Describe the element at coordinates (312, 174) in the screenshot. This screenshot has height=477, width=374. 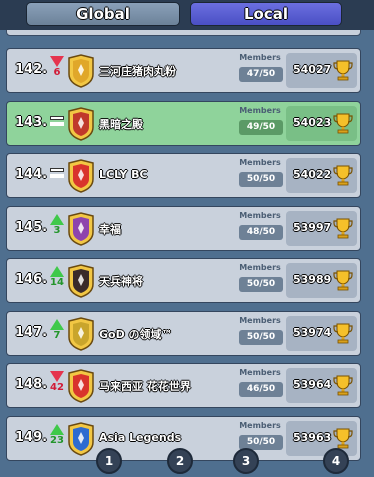
I see `trophy-count: 54022` at that location.